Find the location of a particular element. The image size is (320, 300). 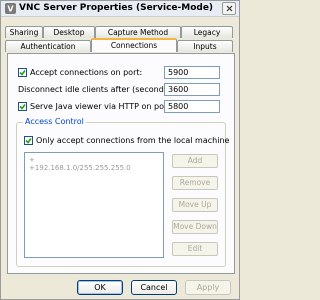

access-control-title: Access Control is located at coordinates (54, 121).